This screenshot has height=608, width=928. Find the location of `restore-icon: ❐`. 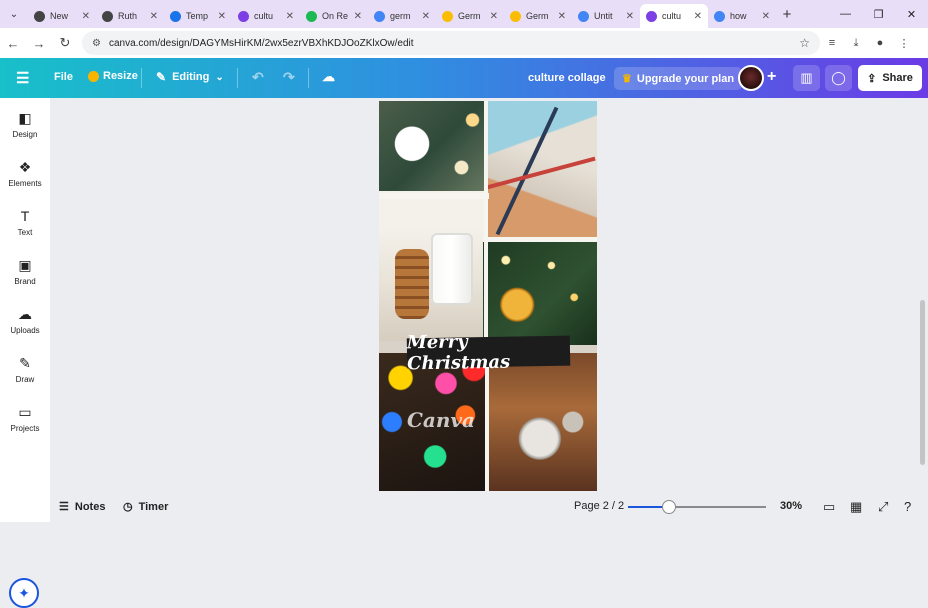

restore-icon: ❐ is located at coordinates (878, 14).